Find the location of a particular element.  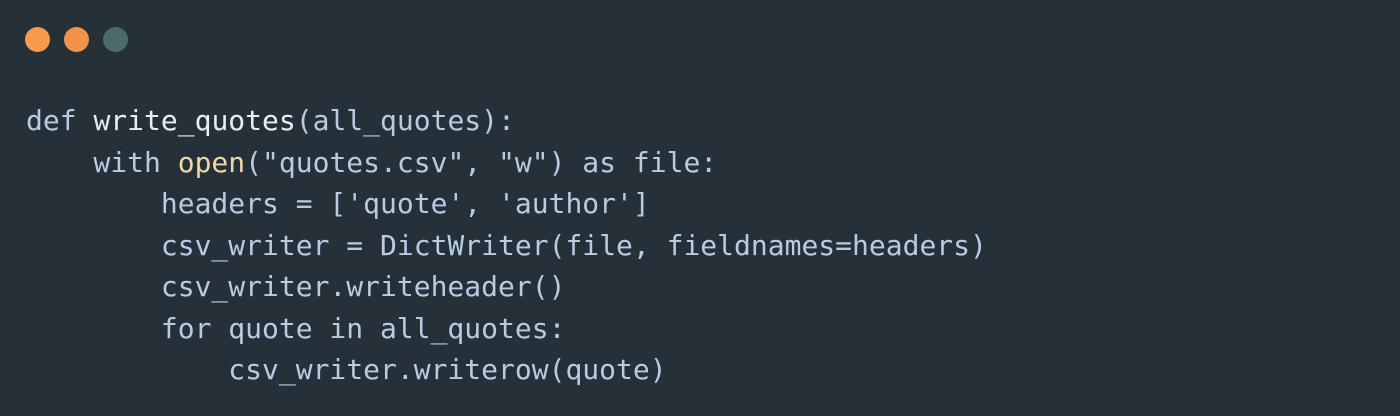

code-token: for quote in all_quotes: is located at coordinates (296, 328).